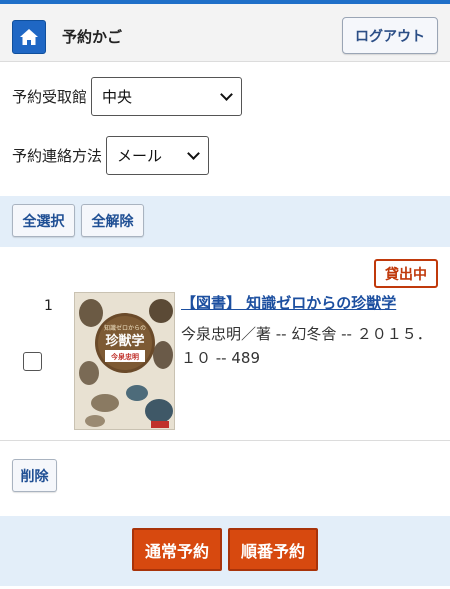 Image resolution: width=450 pixels, height=589 pixels. Describe the element at coordinates (124, 356) in the screenshot. I see `cover-author: 今泉忠明` at that location.